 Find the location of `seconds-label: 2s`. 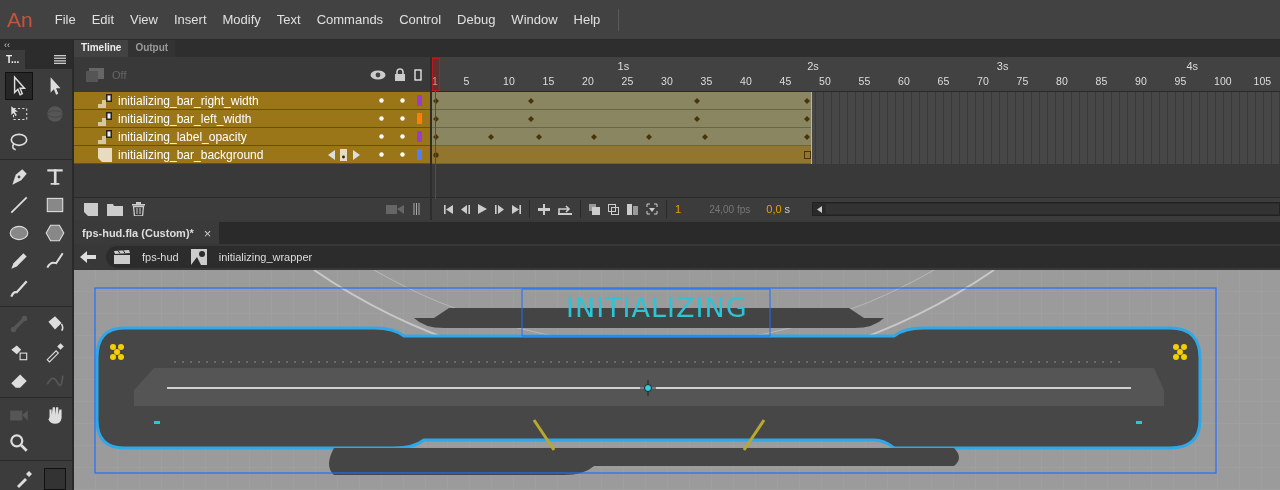

seconds-label: 2s is located at coordinates (813, 66).